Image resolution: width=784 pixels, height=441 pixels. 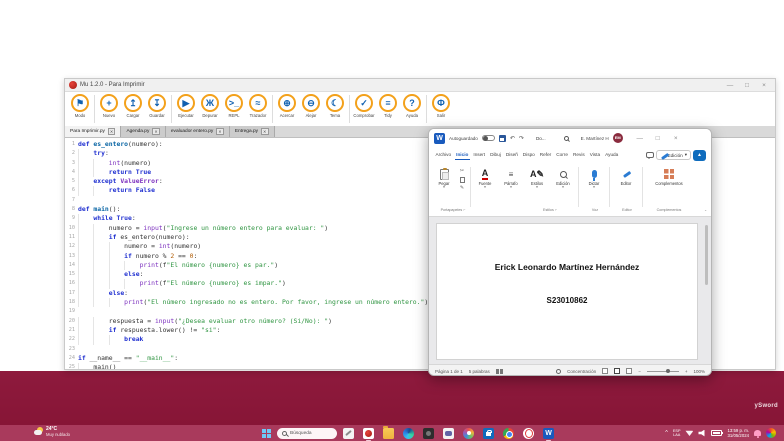 What do you see at coordinates (662, 370) in the screenshot?
I see `zoom-slider` at bounding box center [662, 370].